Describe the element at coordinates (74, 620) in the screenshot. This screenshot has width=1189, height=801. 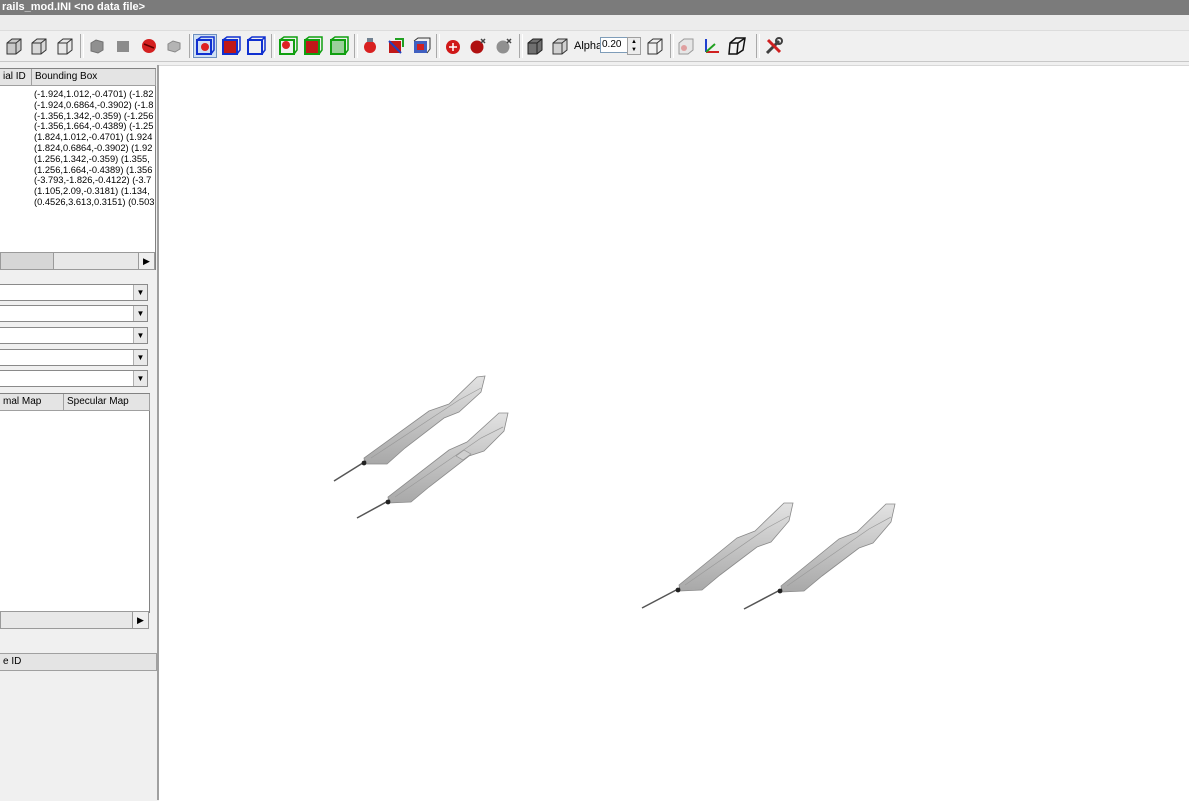
I see `material-table-scrollbar: ▶` at that location.